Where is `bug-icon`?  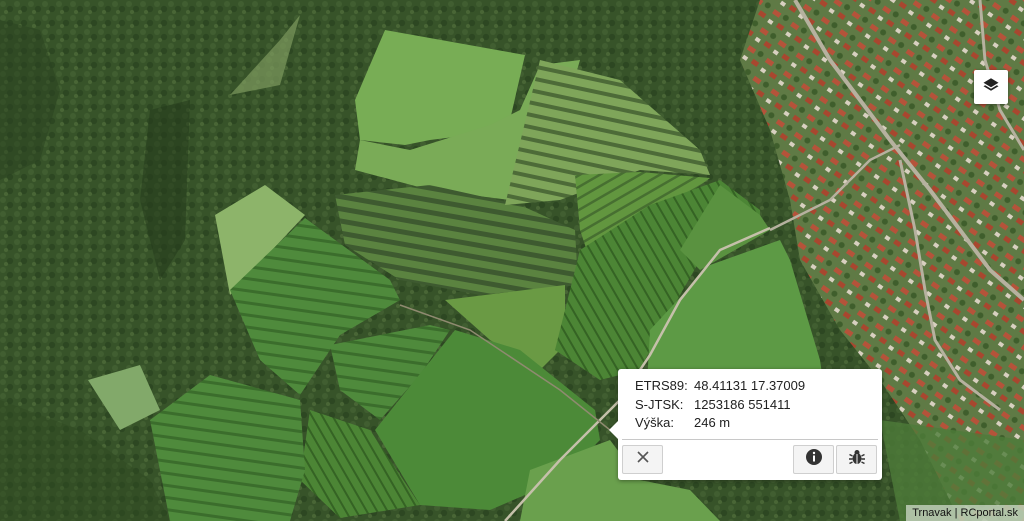 bug-icon is located at coordinates (857, 459).